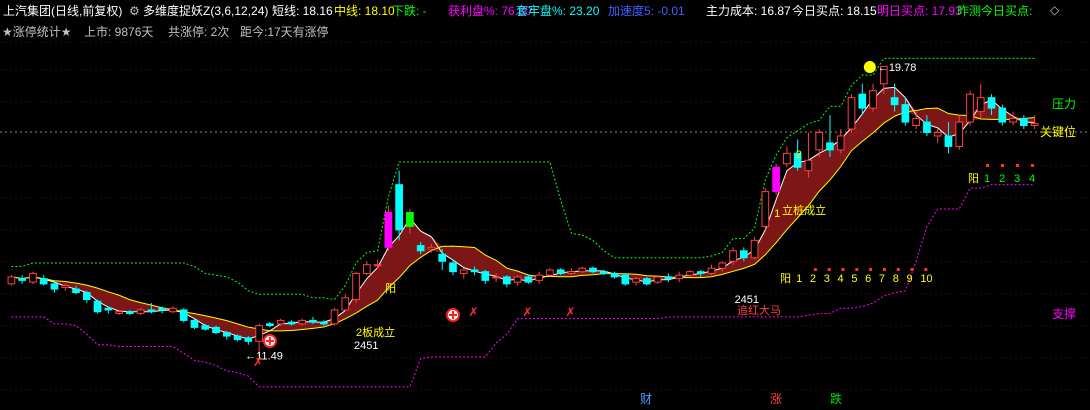  Describe the element at coordinates (1064, 313) in the screenshot. I see `support-label: 支撑` at that location.